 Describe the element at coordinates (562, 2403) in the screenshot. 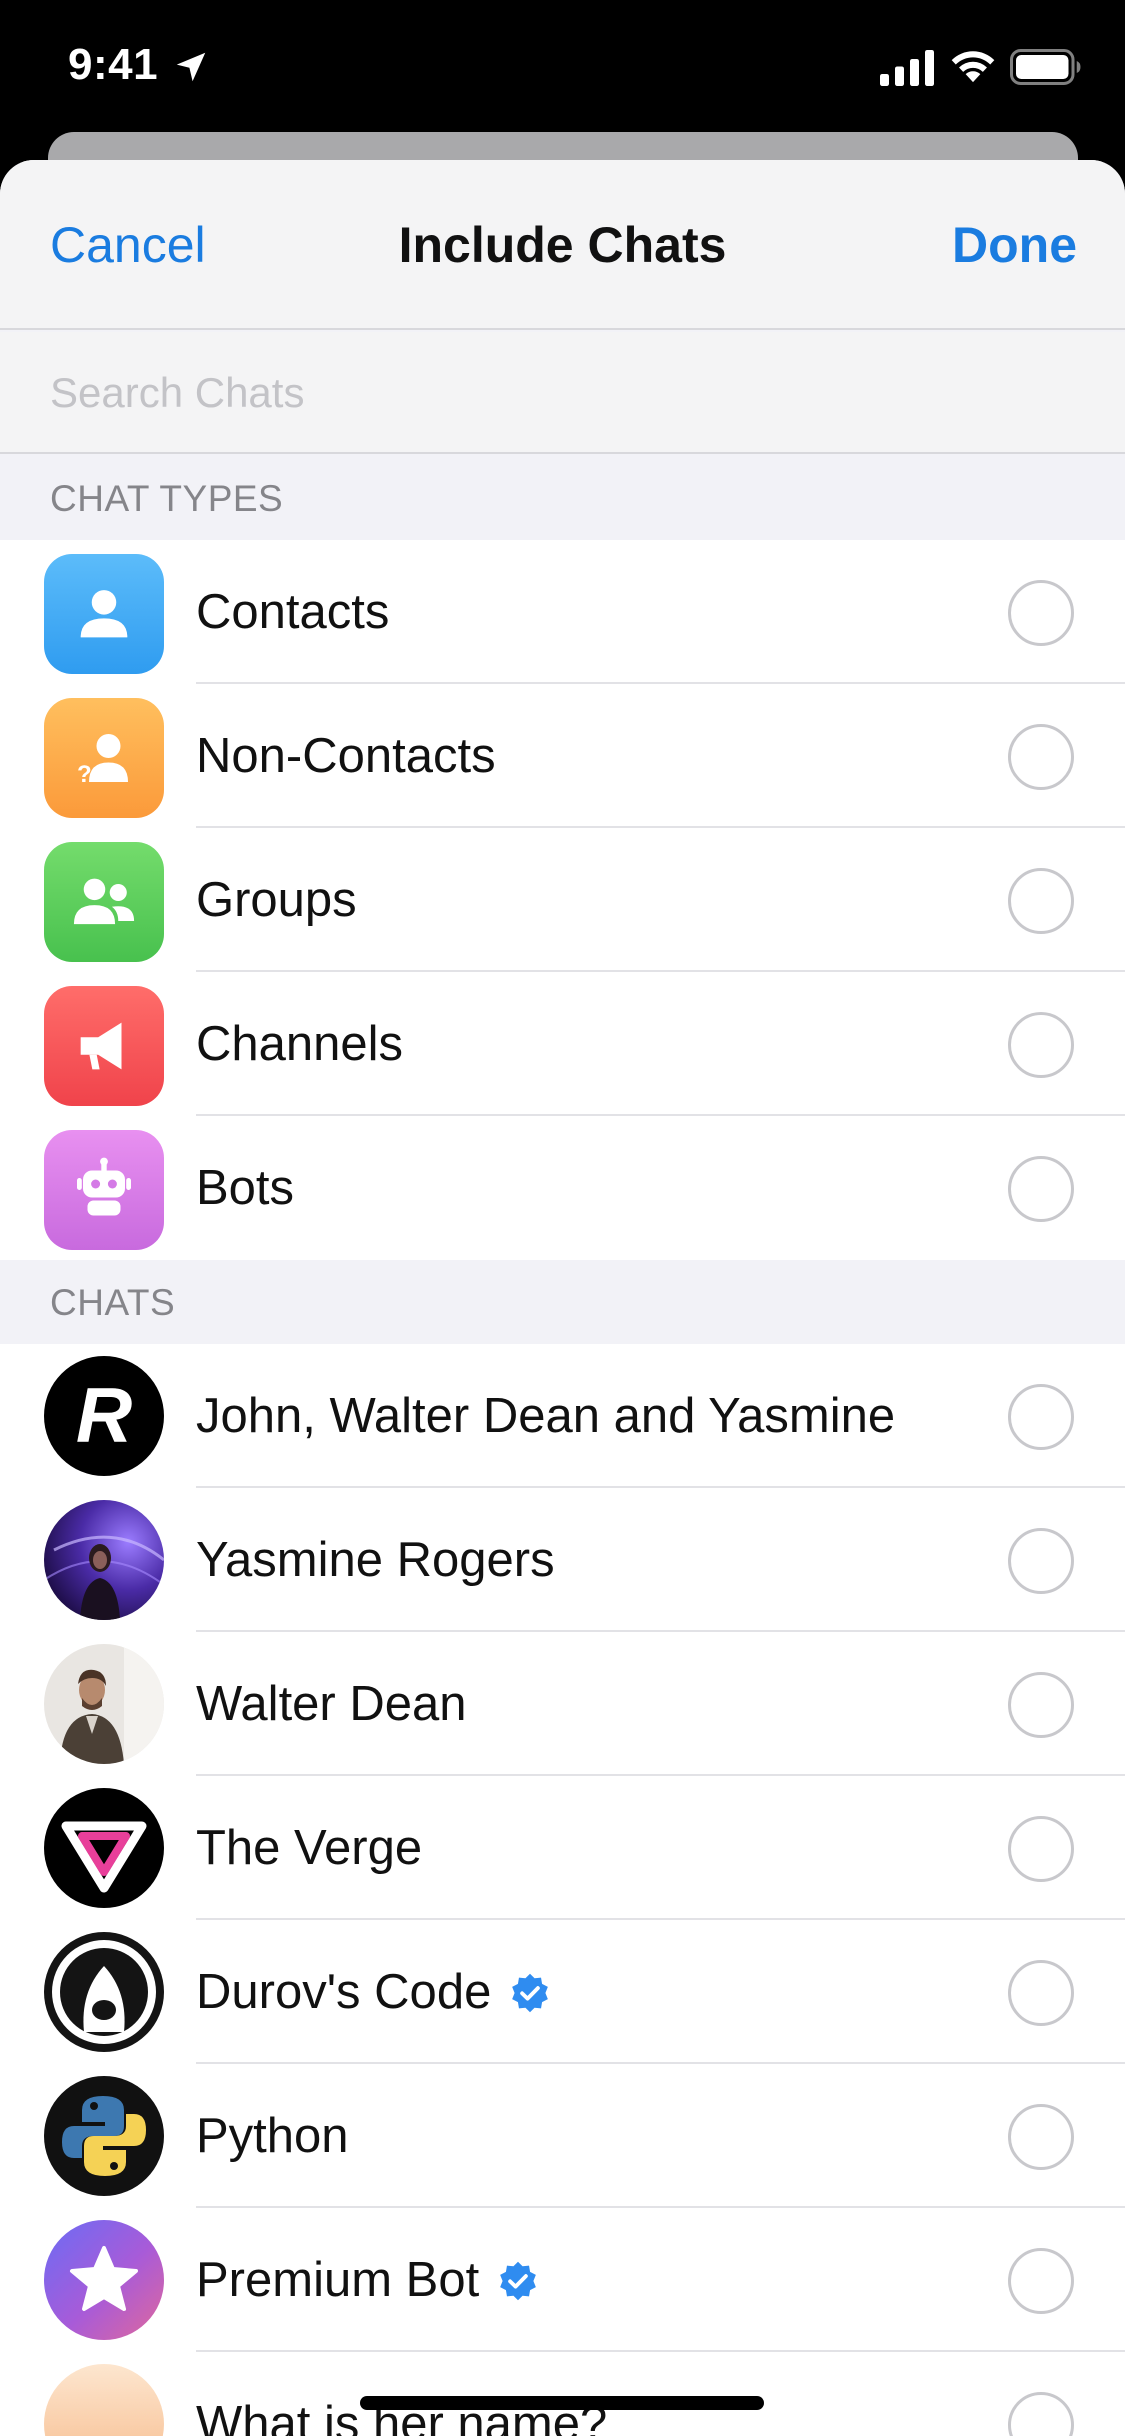

I see `home-indicator` at that location.